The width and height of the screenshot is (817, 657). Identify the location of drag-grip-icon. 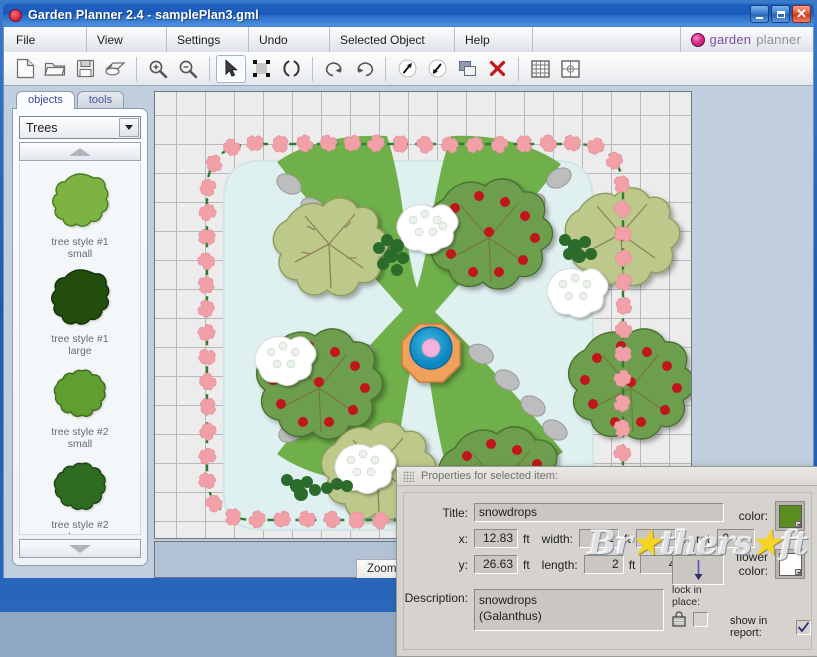
(408, 476).